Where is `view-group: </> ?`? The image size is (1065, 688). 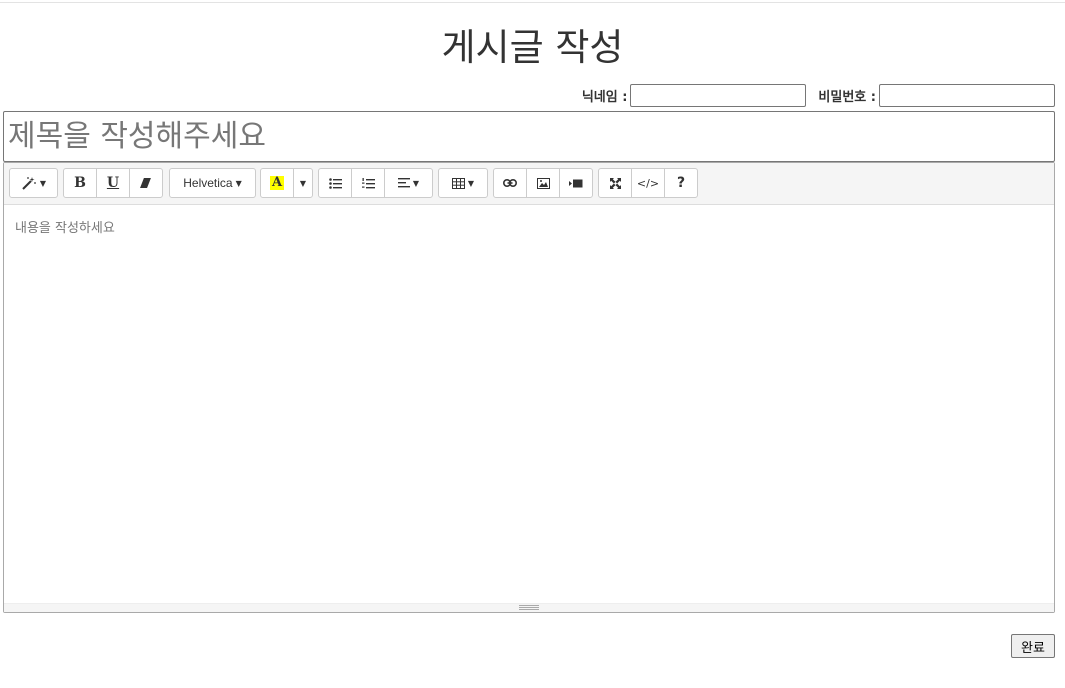
view-group: </> ? is located at coordinates (648, 183).